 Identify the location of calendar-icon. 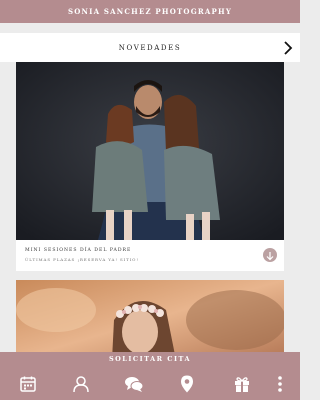
(28, 384).